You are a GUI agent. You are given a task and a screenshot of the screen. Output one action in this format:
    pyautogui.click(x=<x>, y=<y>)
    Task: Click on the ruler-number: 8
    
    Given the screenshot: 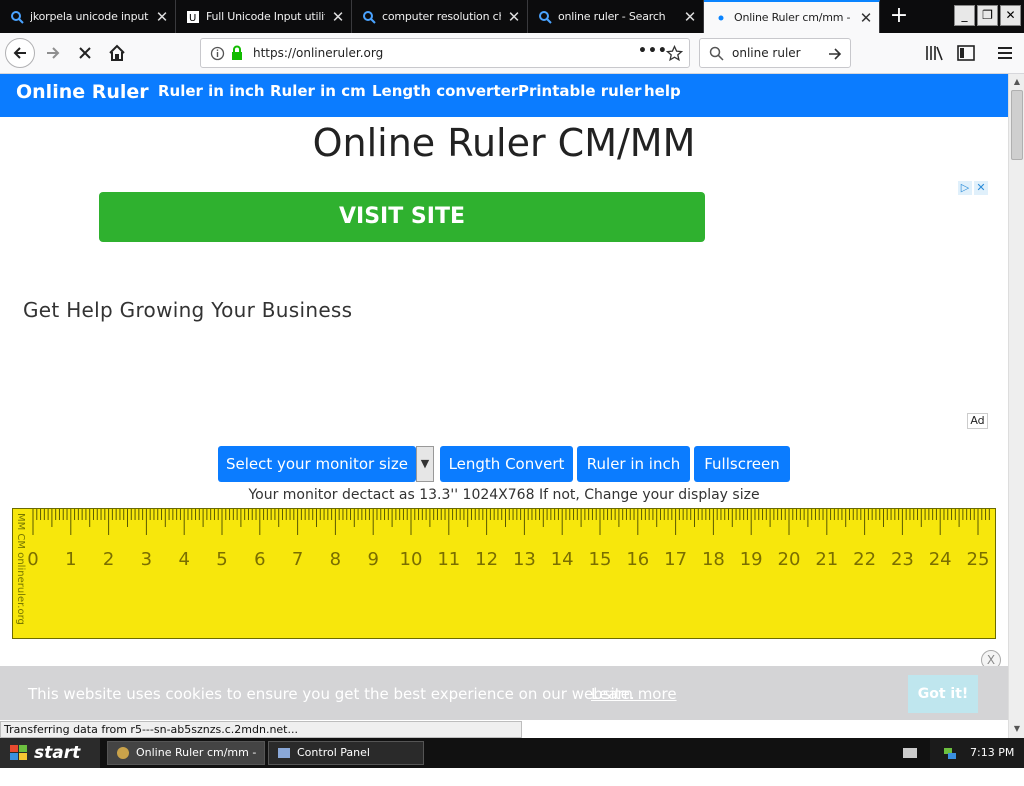 What is the action you would take?
    pyautogui.click(x=335, y=559)
    